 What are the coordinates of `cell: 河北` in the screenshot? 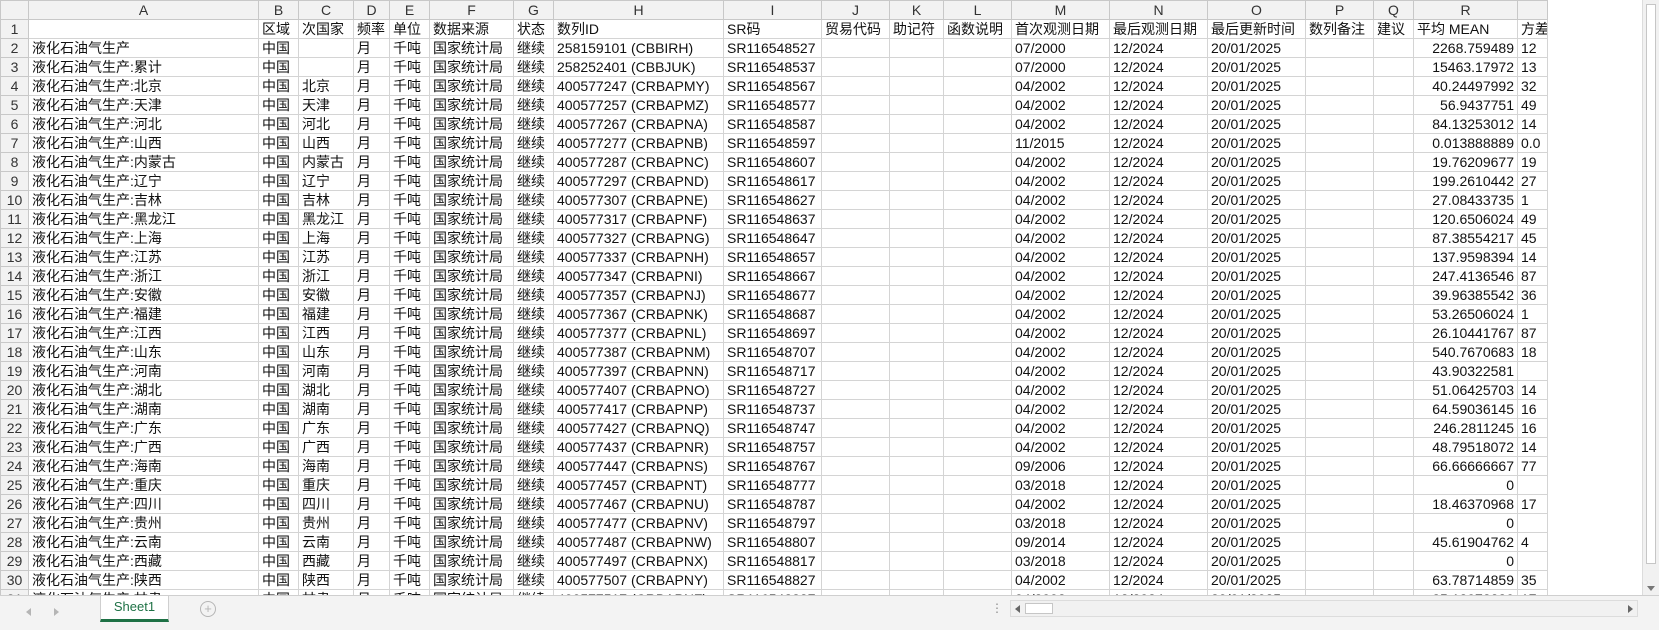 It's located at (326, 124).